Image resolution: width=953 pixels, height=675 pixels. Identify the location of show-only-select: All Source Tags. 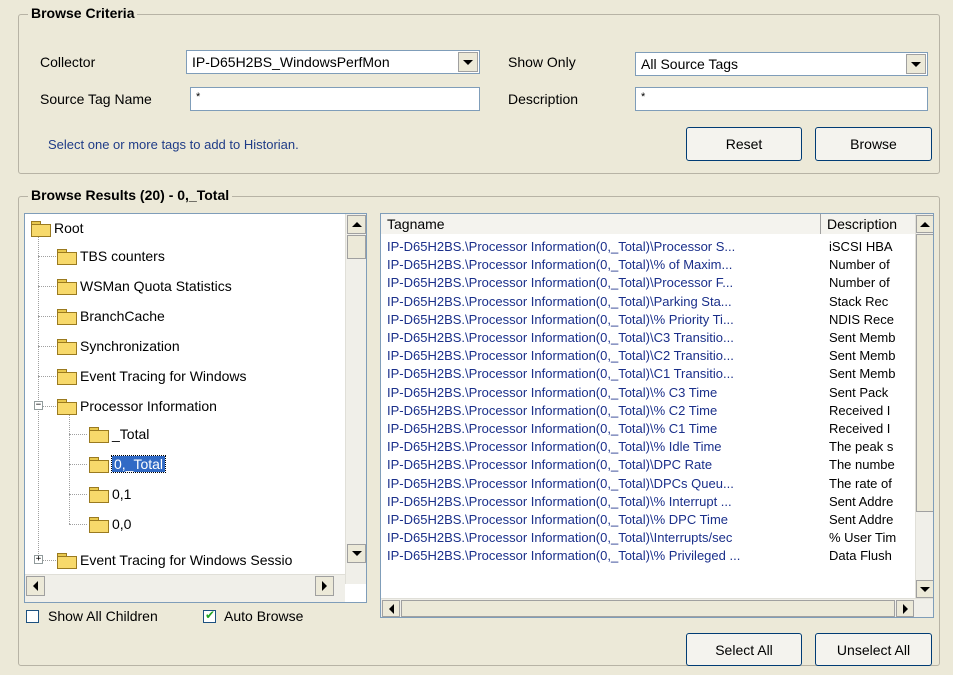
(781, 64).